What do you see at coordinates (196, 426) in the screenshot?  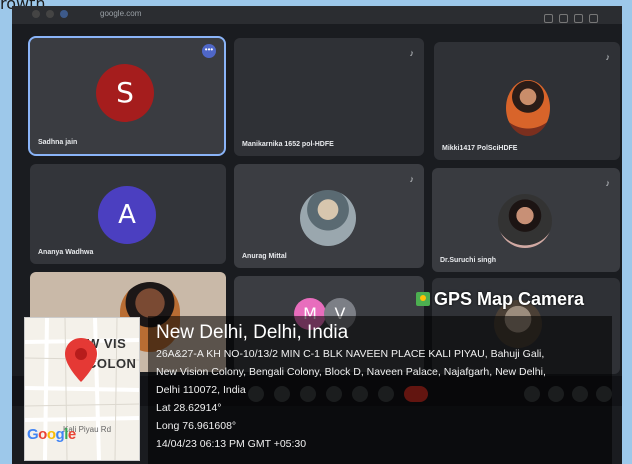 I see `gps-longitude: Long 76.961608°` at bounding box center [196, 426].